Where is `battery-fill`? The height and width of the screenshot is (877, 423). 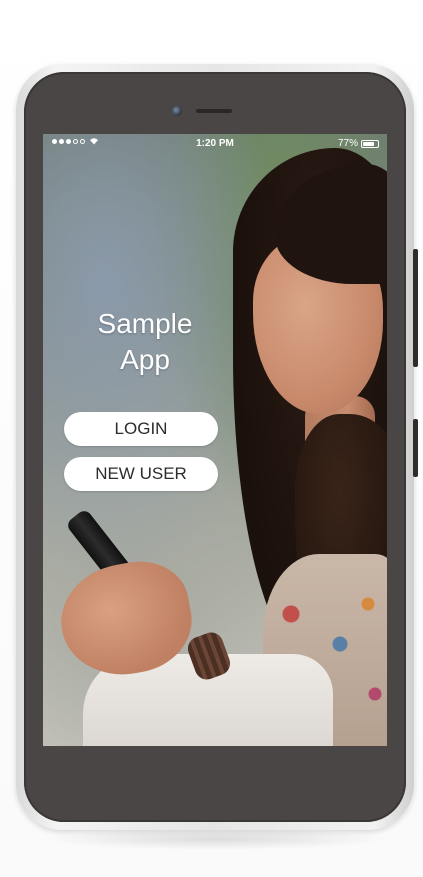 battery-fill is located at coordinates (368, 143).